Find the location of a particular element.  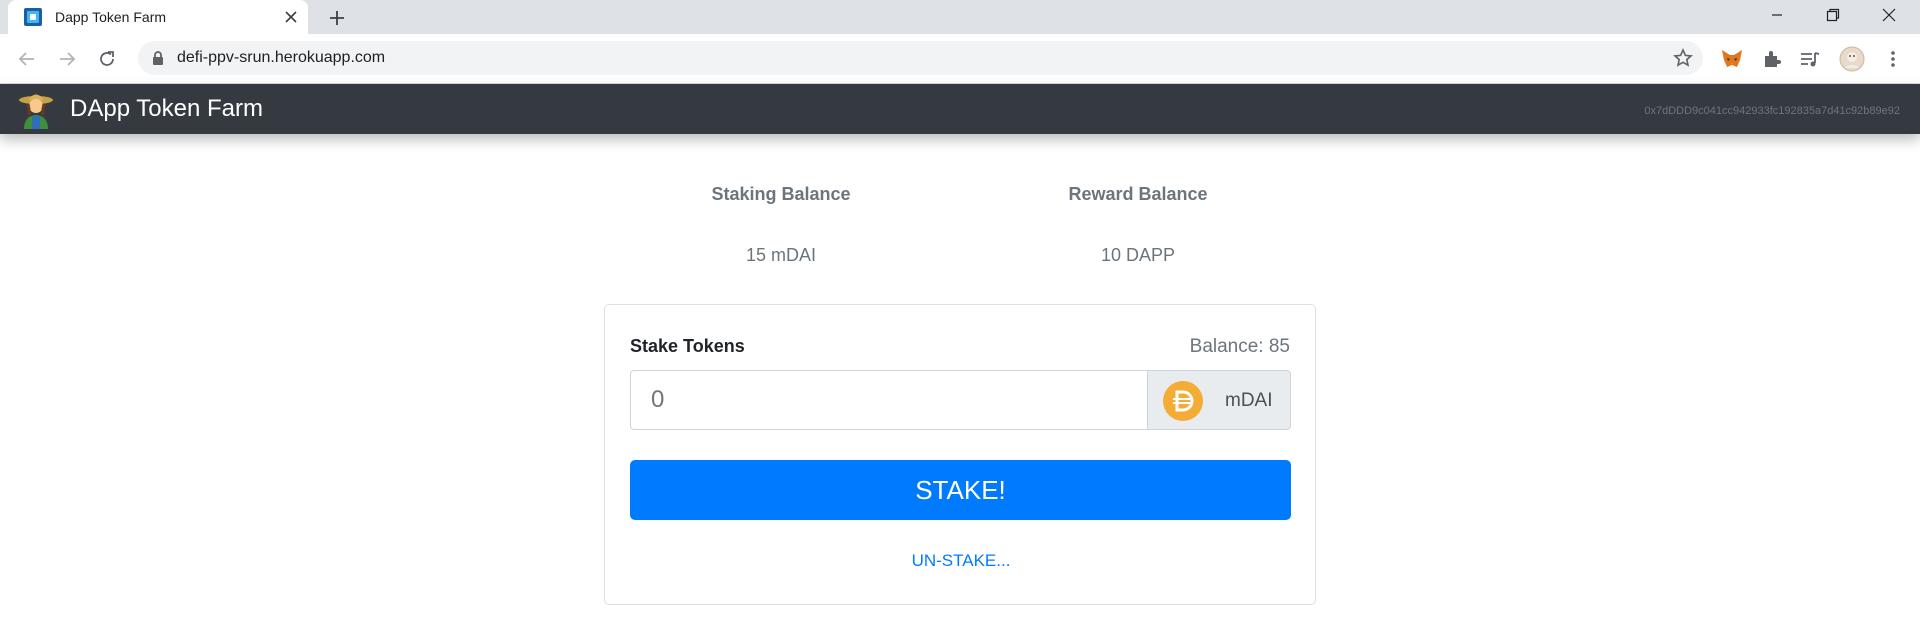

token-symbol: mDAI is located at coordinates (1249, 400).